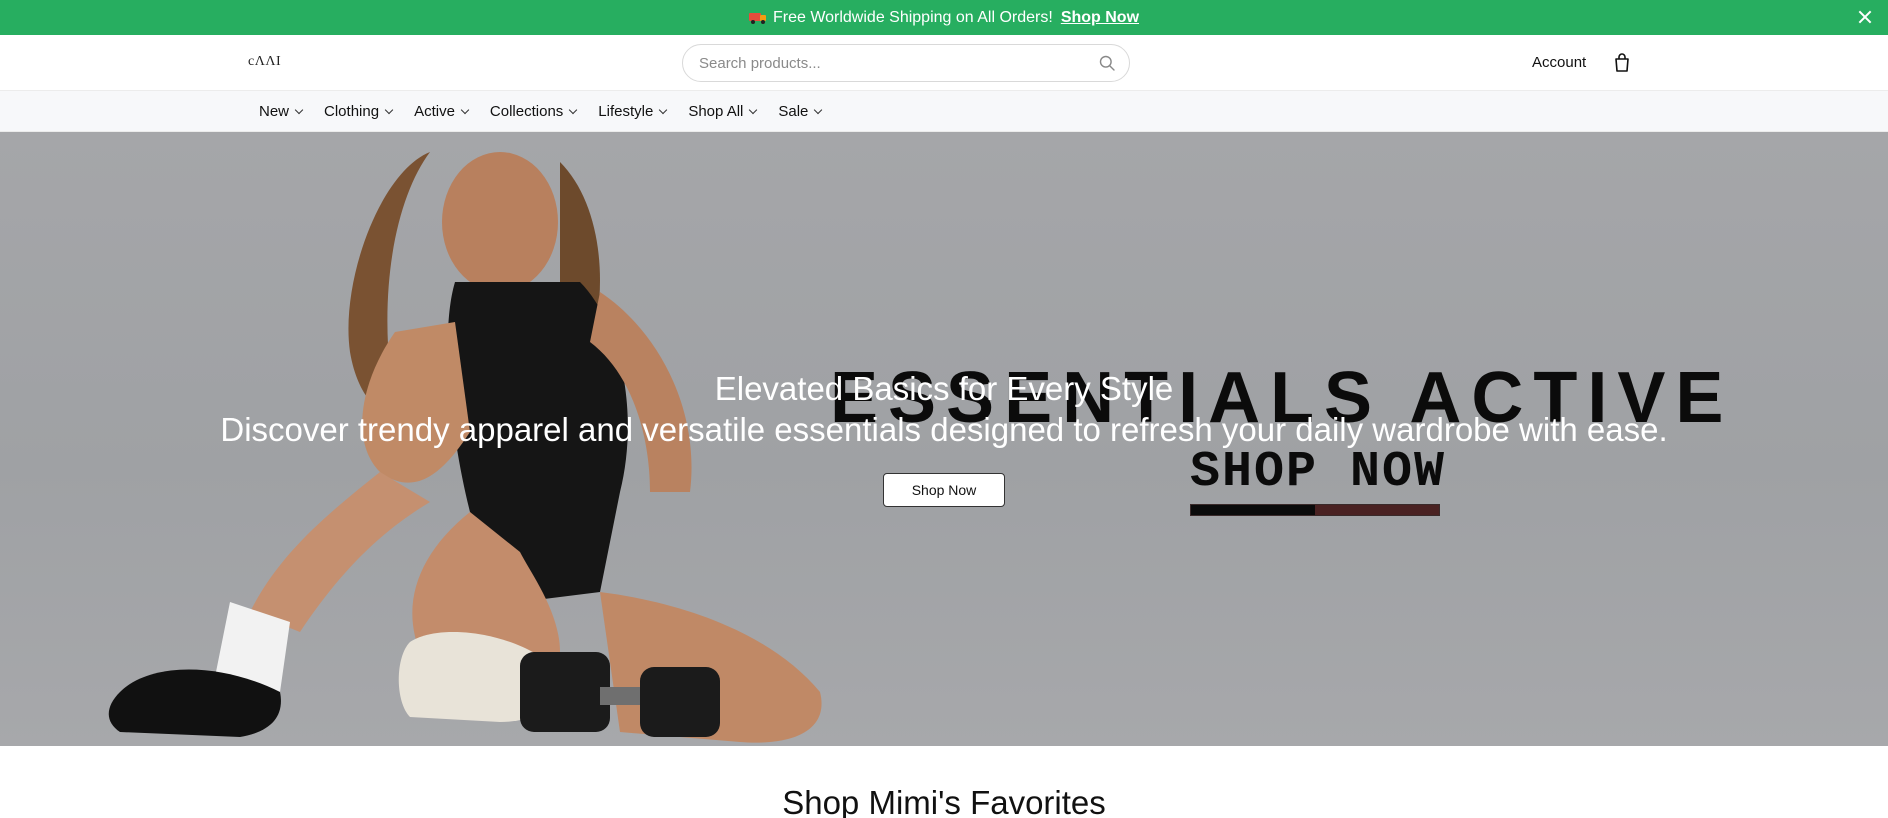 The height and width of the screenshot is (818, 1888). What do you see at coordinates (716, 111) in the screenshot?
I see `nav-item-label: Shop All` at bounding box center [716, 111].